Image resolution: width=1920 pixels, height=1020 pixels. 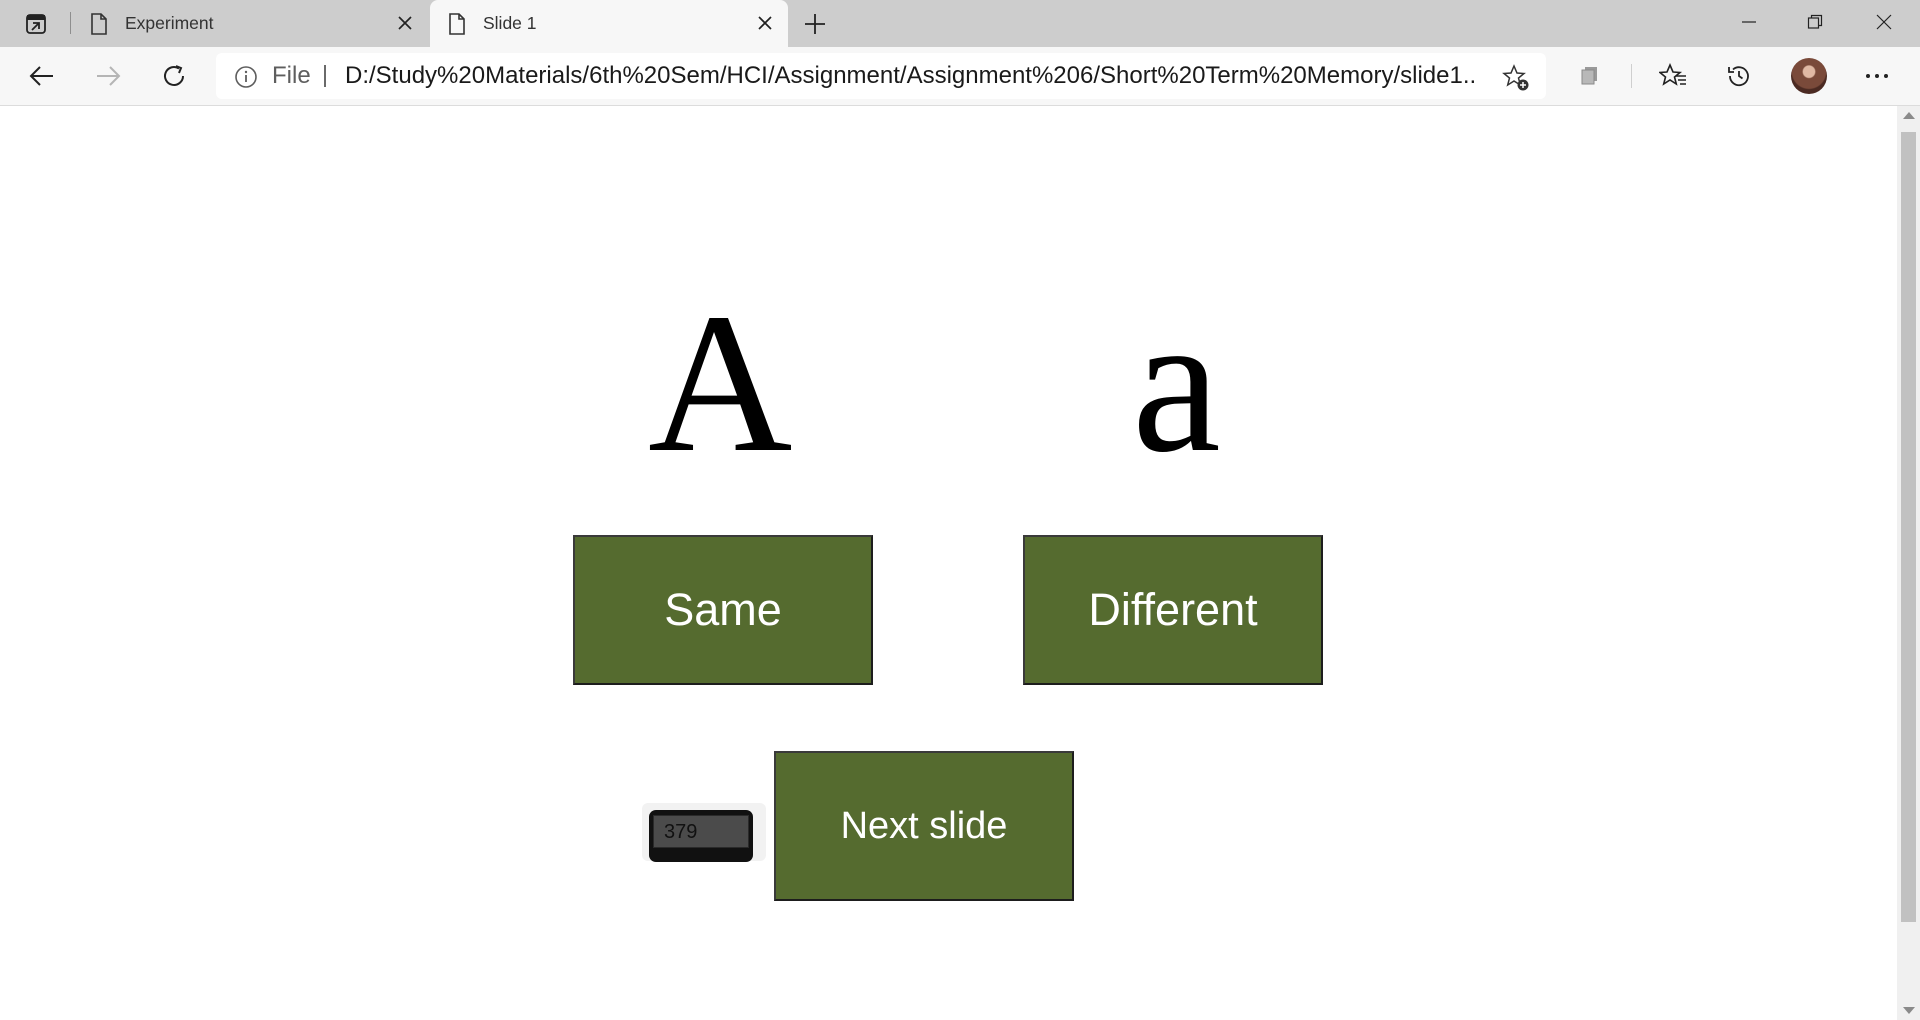 I want to click on tab-separator, so click(x=70, y=23).